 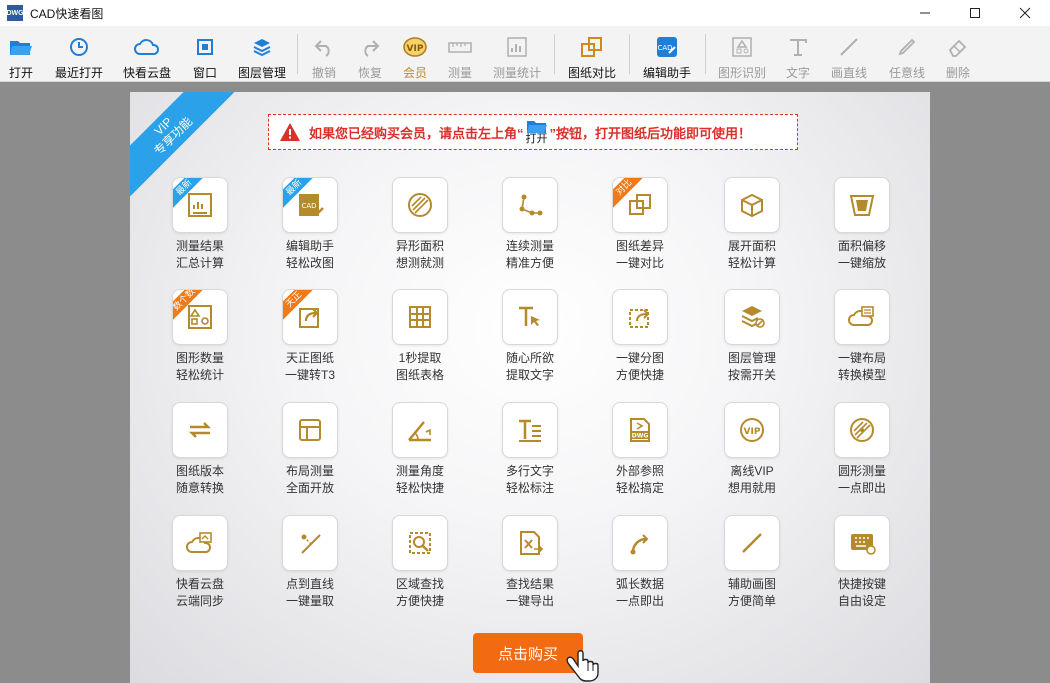 I want to click on feature-tile: 圆形测量 一点即出, so click(x=862, y=449).